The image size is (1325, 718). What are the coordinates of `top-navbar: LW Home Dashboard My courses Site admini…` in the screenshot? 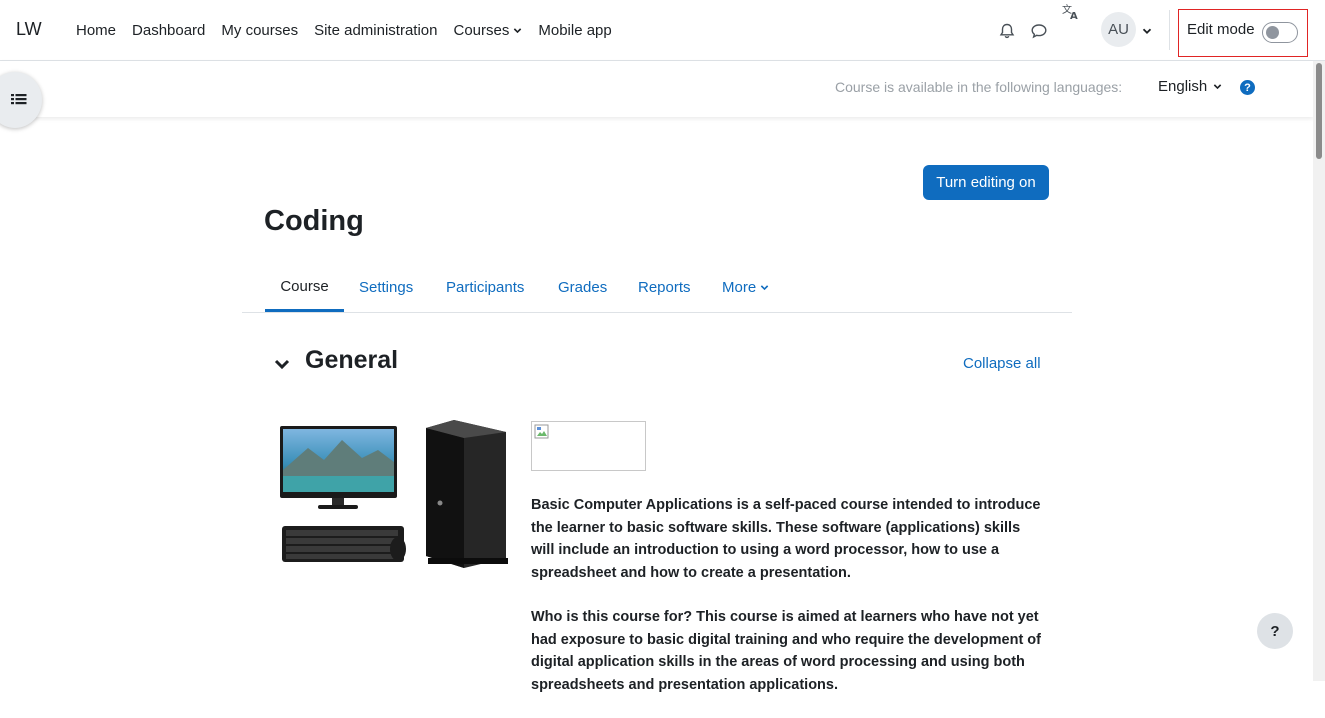 It's located at (662, 30).